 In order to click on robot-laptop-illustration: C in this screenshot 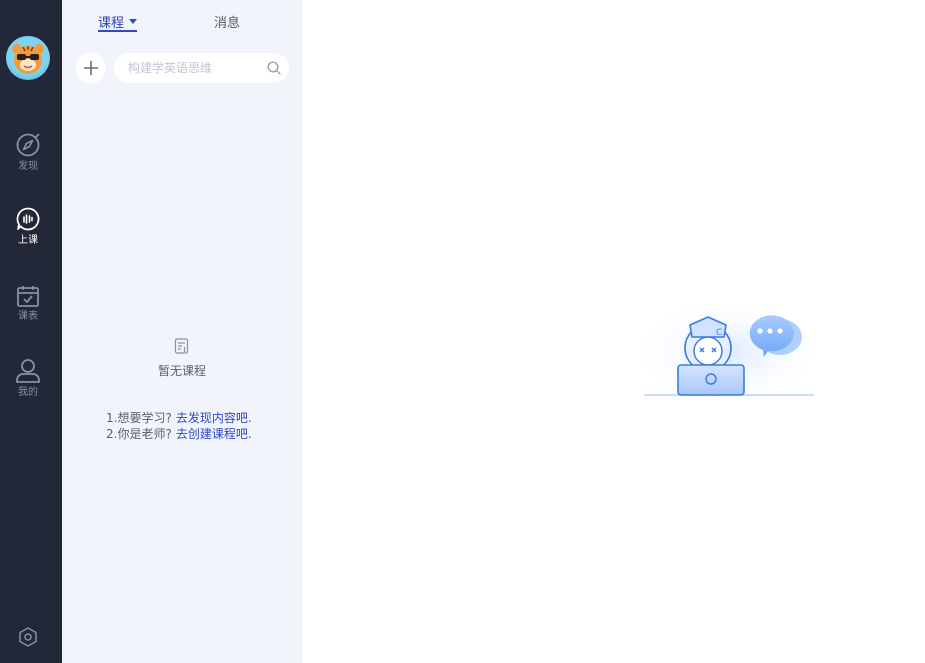, I will do `click(728, 347)`.